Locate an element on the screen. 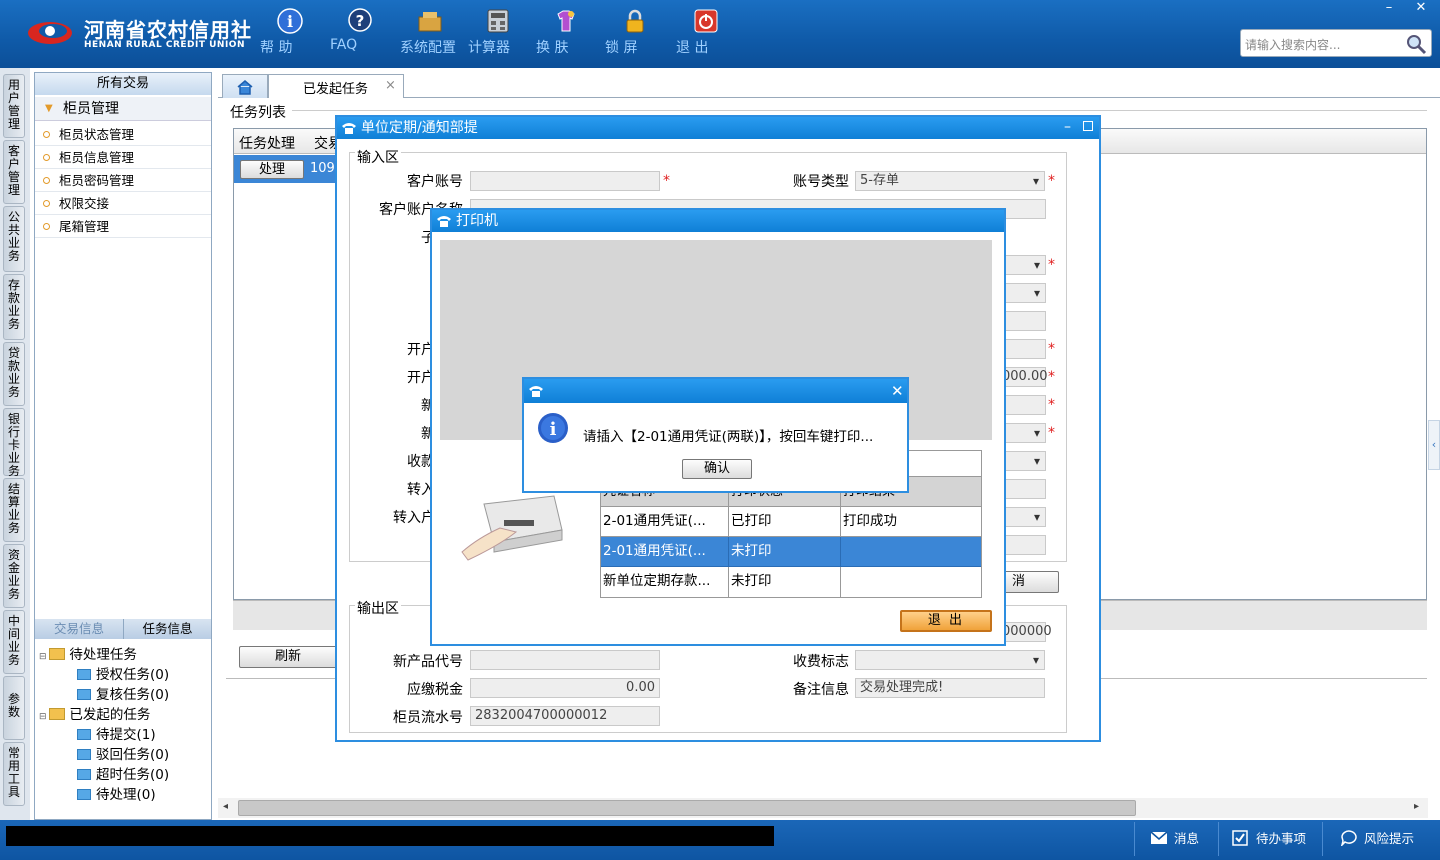  sidebar-item-teller-info: 柜员信息管理 is located at coordinates (123, 157).